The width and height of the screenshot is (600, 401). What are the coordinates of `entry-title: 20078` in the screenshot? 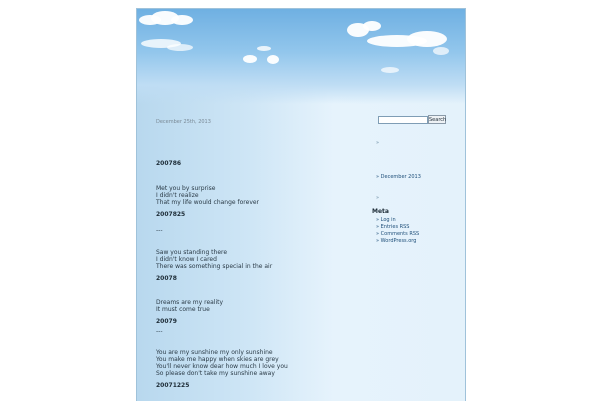 It's located at (166, 278).